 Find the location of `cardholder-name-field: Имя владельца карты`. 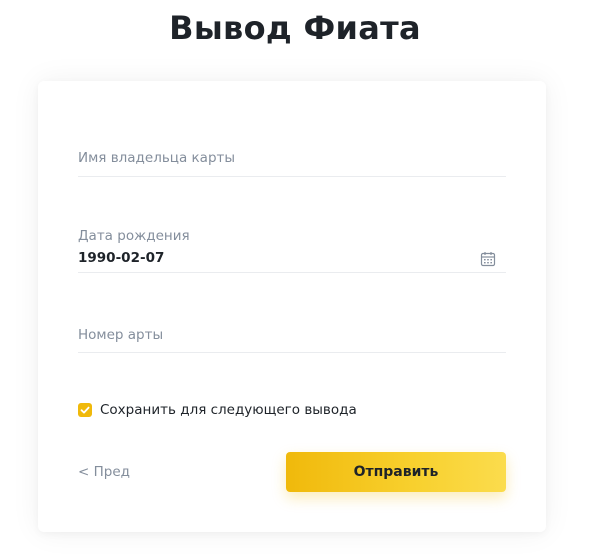

cardholder-name-field: Имя владельца карты is located at coordinates (292, 163).